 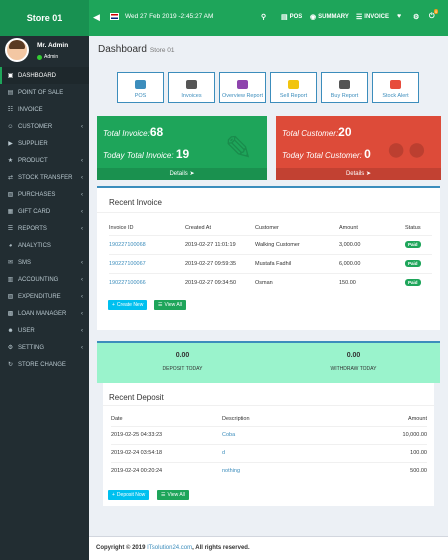 I want to click on list-icon: ☰, so click(x=359, y=17).